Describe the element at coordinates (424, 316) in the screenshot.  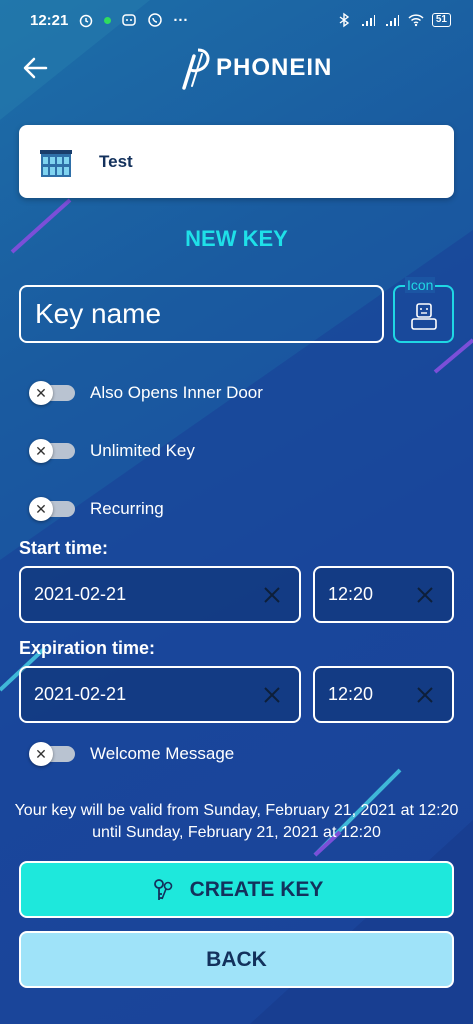
I see `robot-avatar-icon` at that location.